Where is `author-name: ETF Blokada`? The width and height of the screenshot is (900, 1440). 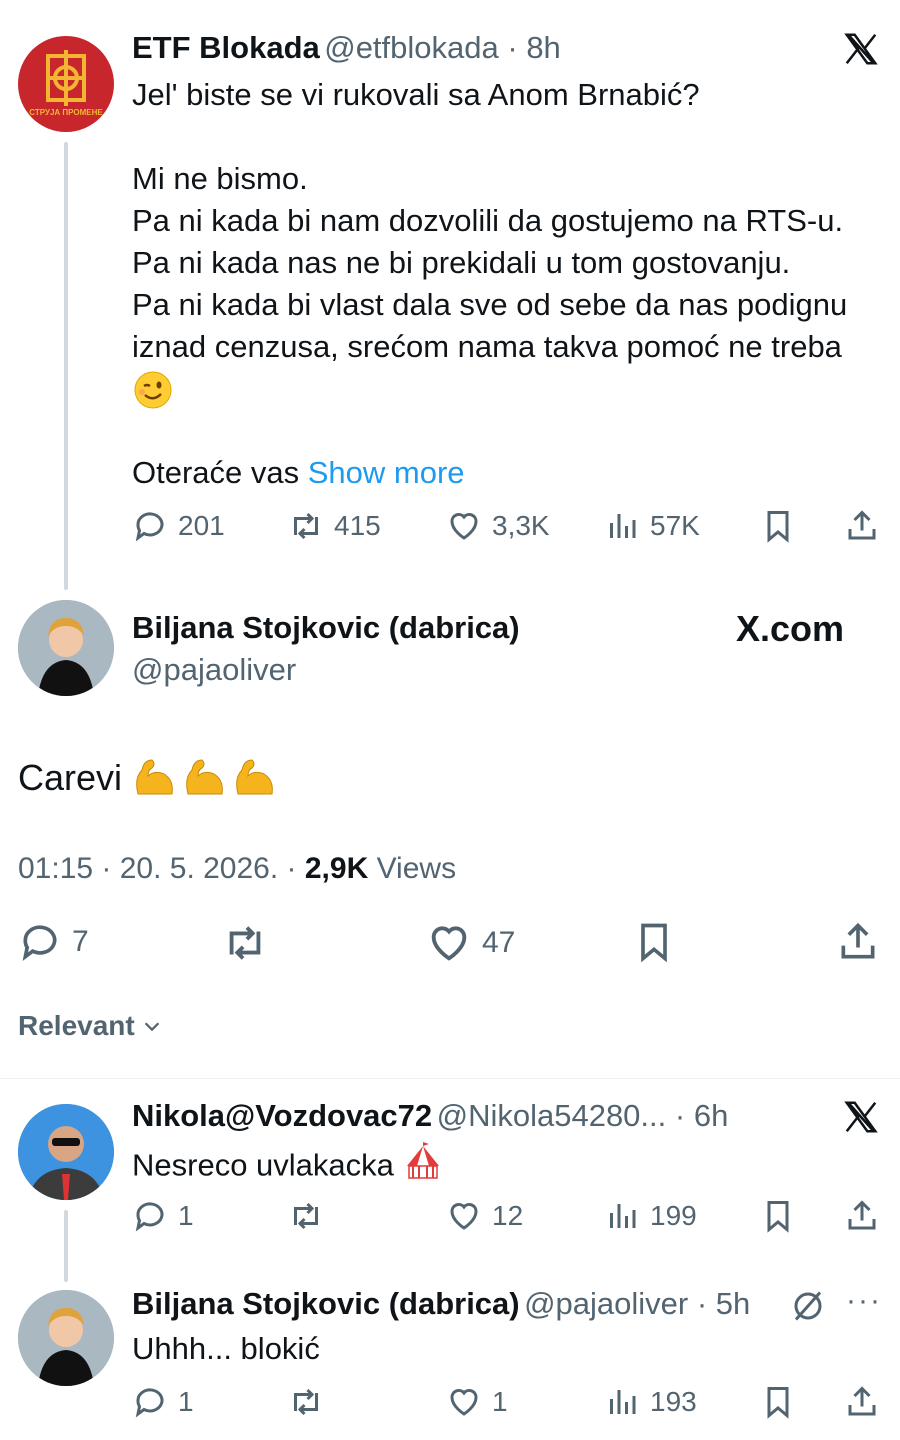
author-name: ETF Blokada is located at coordinates (226, 47).